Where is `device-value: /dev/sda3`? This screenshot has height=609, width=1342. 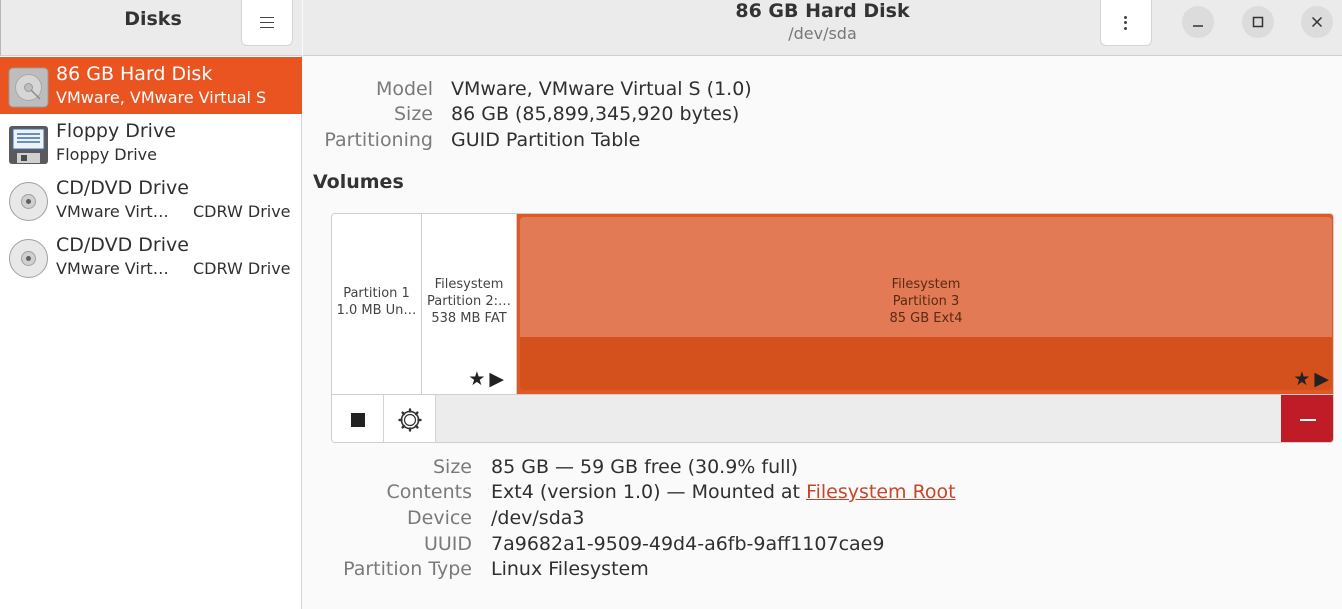 device-value: /dev/sda3 is located at coordinates (538, 518).